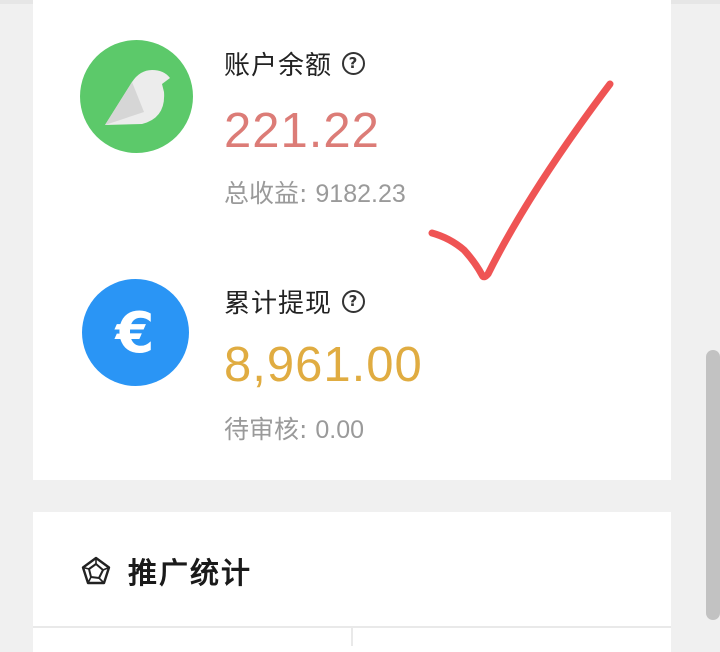 Image resolution: width=720 pixels, height=652 pixels. I want to click on scrollbar-thumb, so click(713, 485).